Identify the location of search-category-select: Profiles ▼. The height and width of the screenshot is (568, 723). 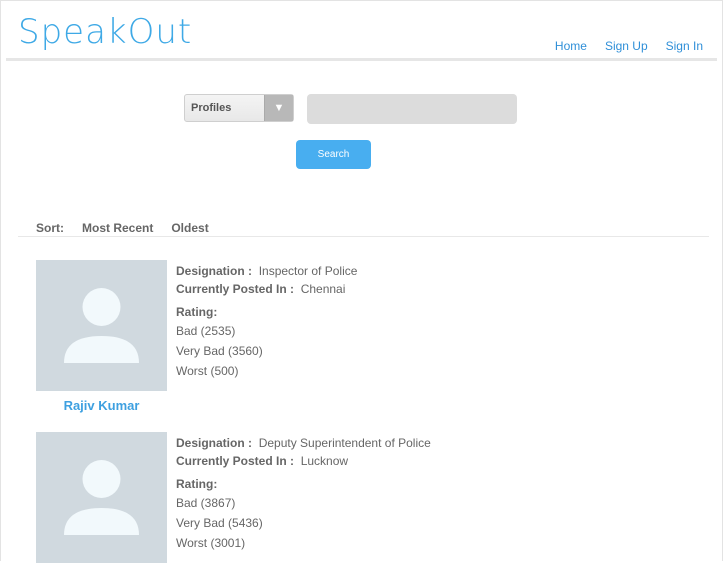
(239, 108).